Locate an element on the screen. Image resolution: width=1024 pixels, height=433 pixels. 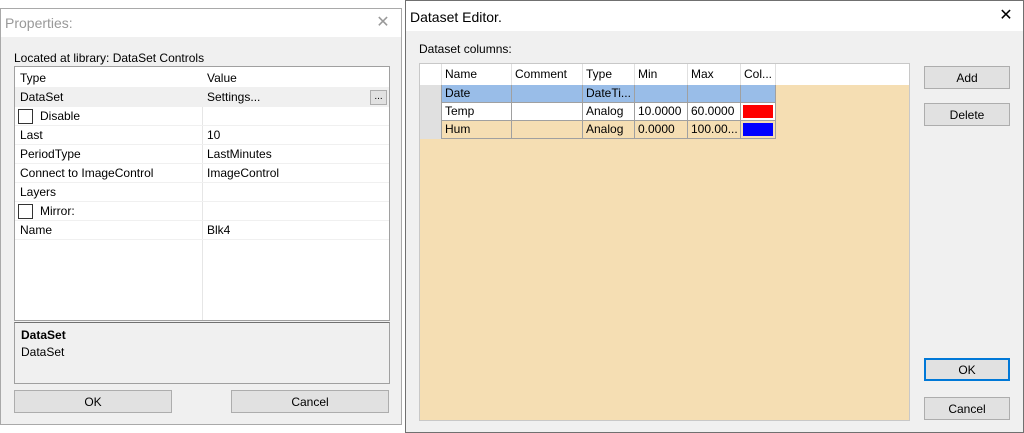
dataset-editor-title: Dataset Editor. is located at coordinates (456, 17).